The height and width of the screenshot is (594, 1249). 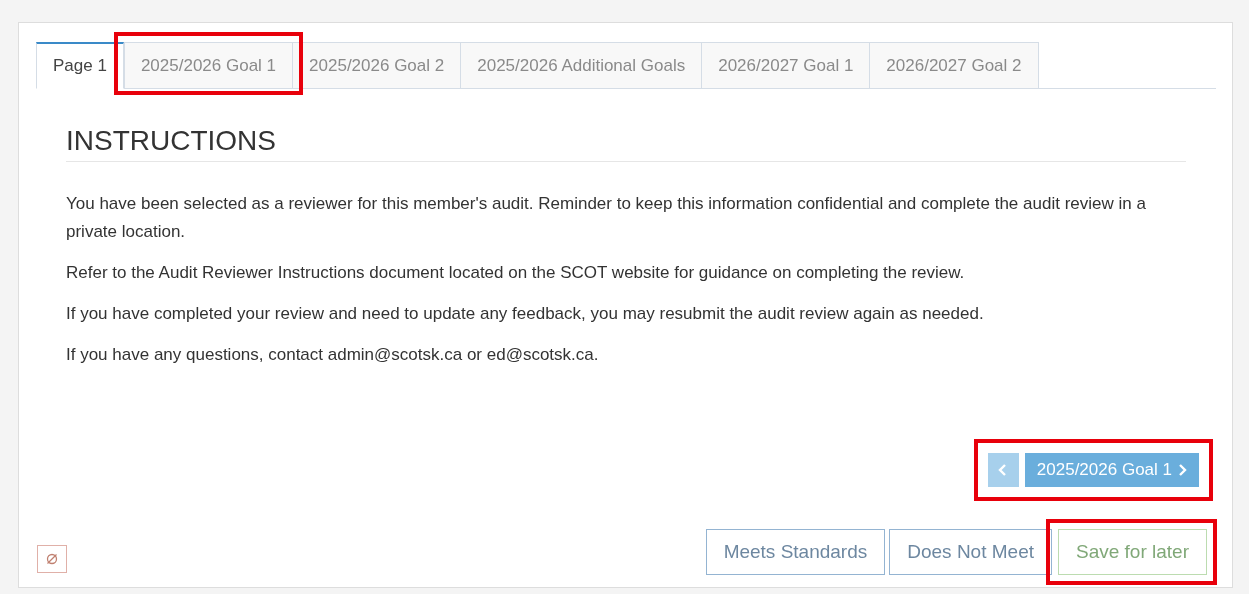 What do you see at coordinates (970, 552) in the screenshot?
I see `action-button: Does Not Meet` at bounding box center [970, 552].